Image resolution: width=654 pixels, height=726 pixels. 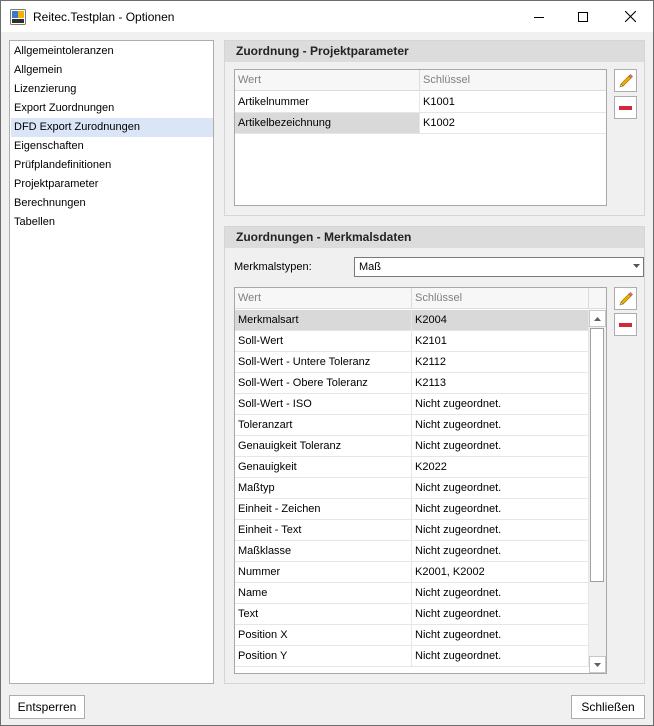 What do you see at coordinates (323, 383) in the screenshot?
I see `cell-wert: Soll-Wert - Obere Toleranz` at bounding box center [323, 383].